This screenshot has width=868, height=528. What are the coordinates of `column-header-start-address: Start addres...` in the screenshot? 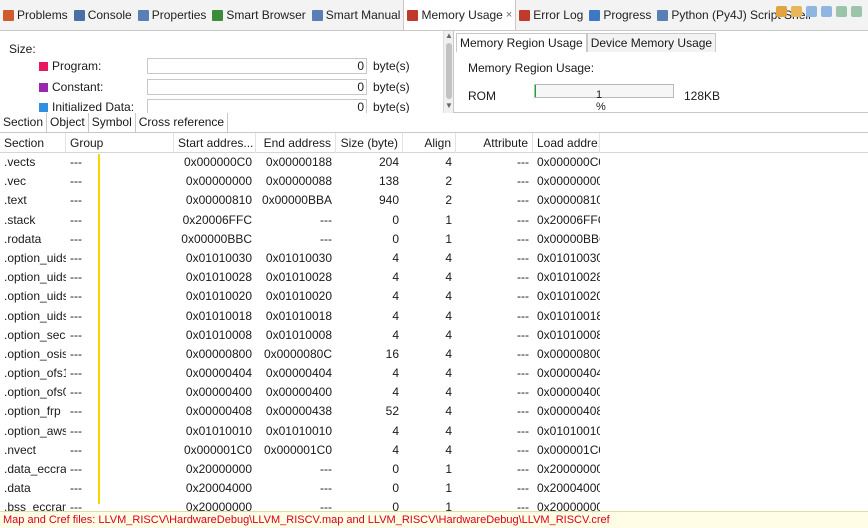 It's located at (215, 143).